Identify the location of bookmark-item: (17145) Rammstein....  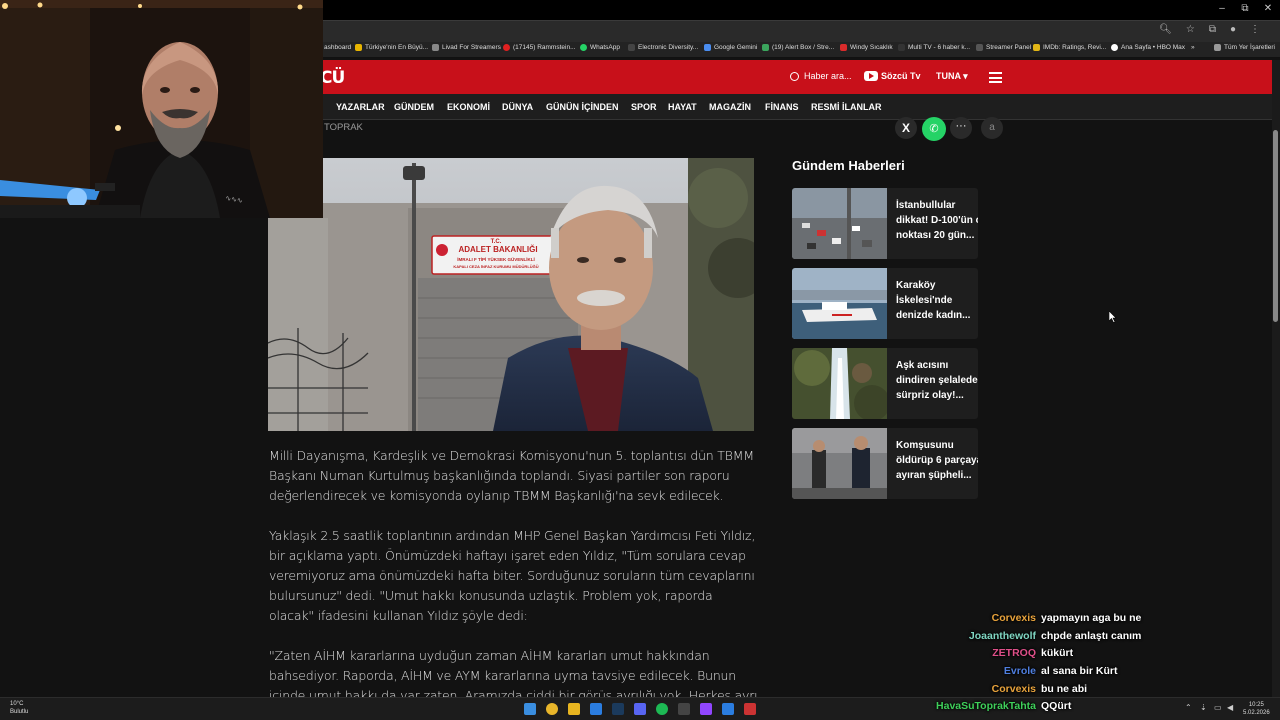
(539, 47).